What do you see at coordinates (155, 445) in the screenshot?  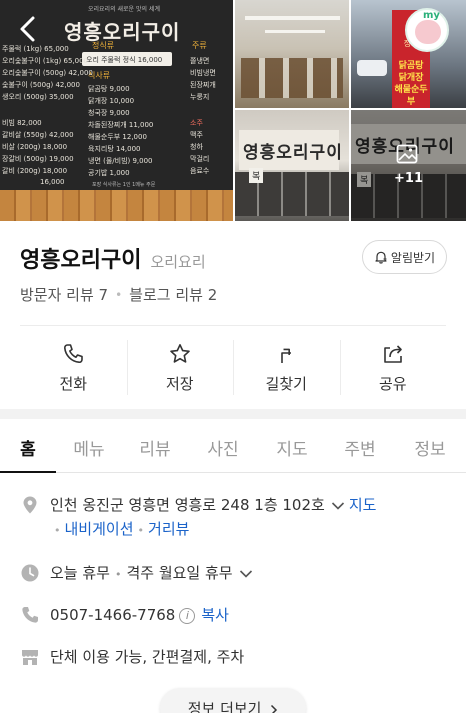 I see `tab-reviews: 리뷰` at bounding box center [155, 445].